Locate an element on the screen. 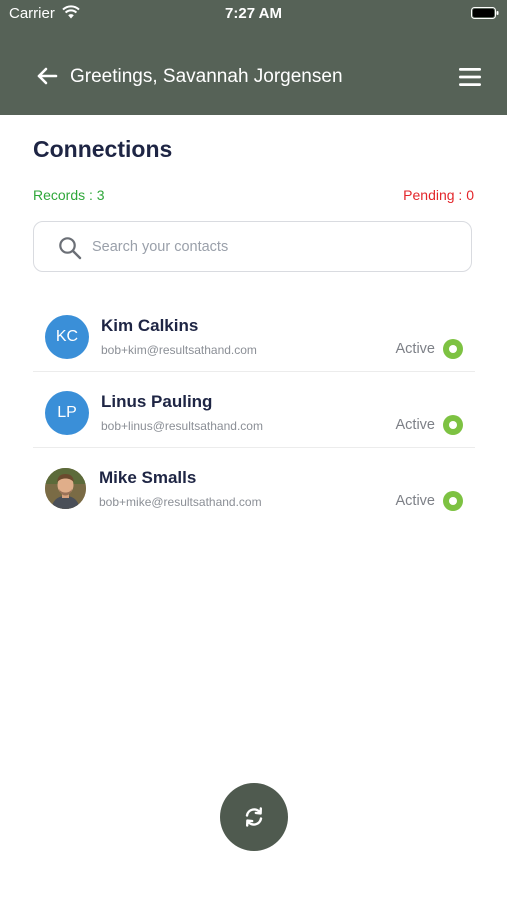  refresh-button is located at coordinates (254, 817).